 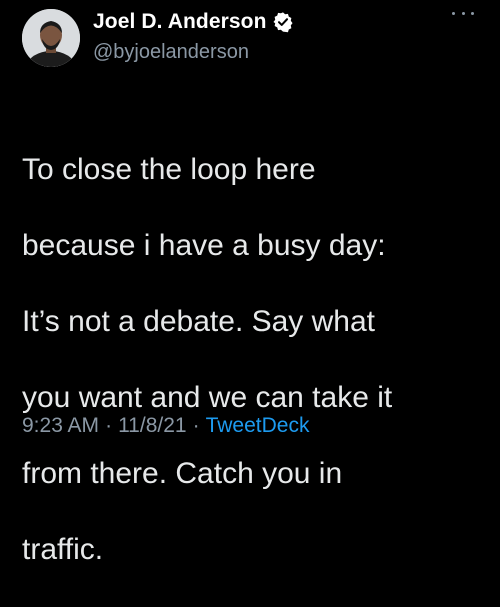 I want to click on tweet-text-line: traffic., so click(x=63, y=549).